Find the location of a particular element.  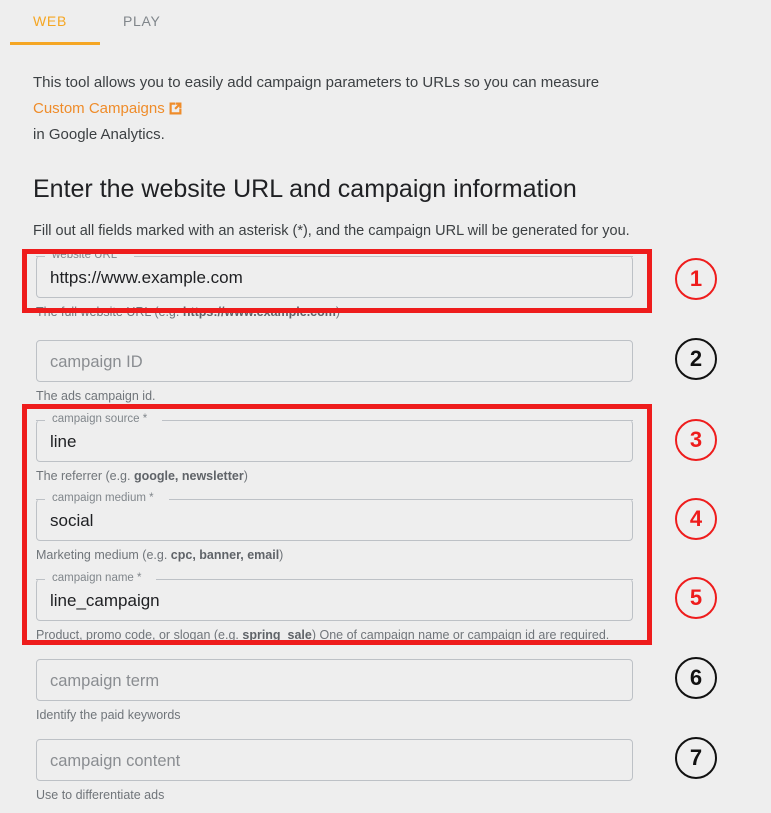

campaign-id-helper-text: The ads campaign id. is located at coordinates (96, 396).